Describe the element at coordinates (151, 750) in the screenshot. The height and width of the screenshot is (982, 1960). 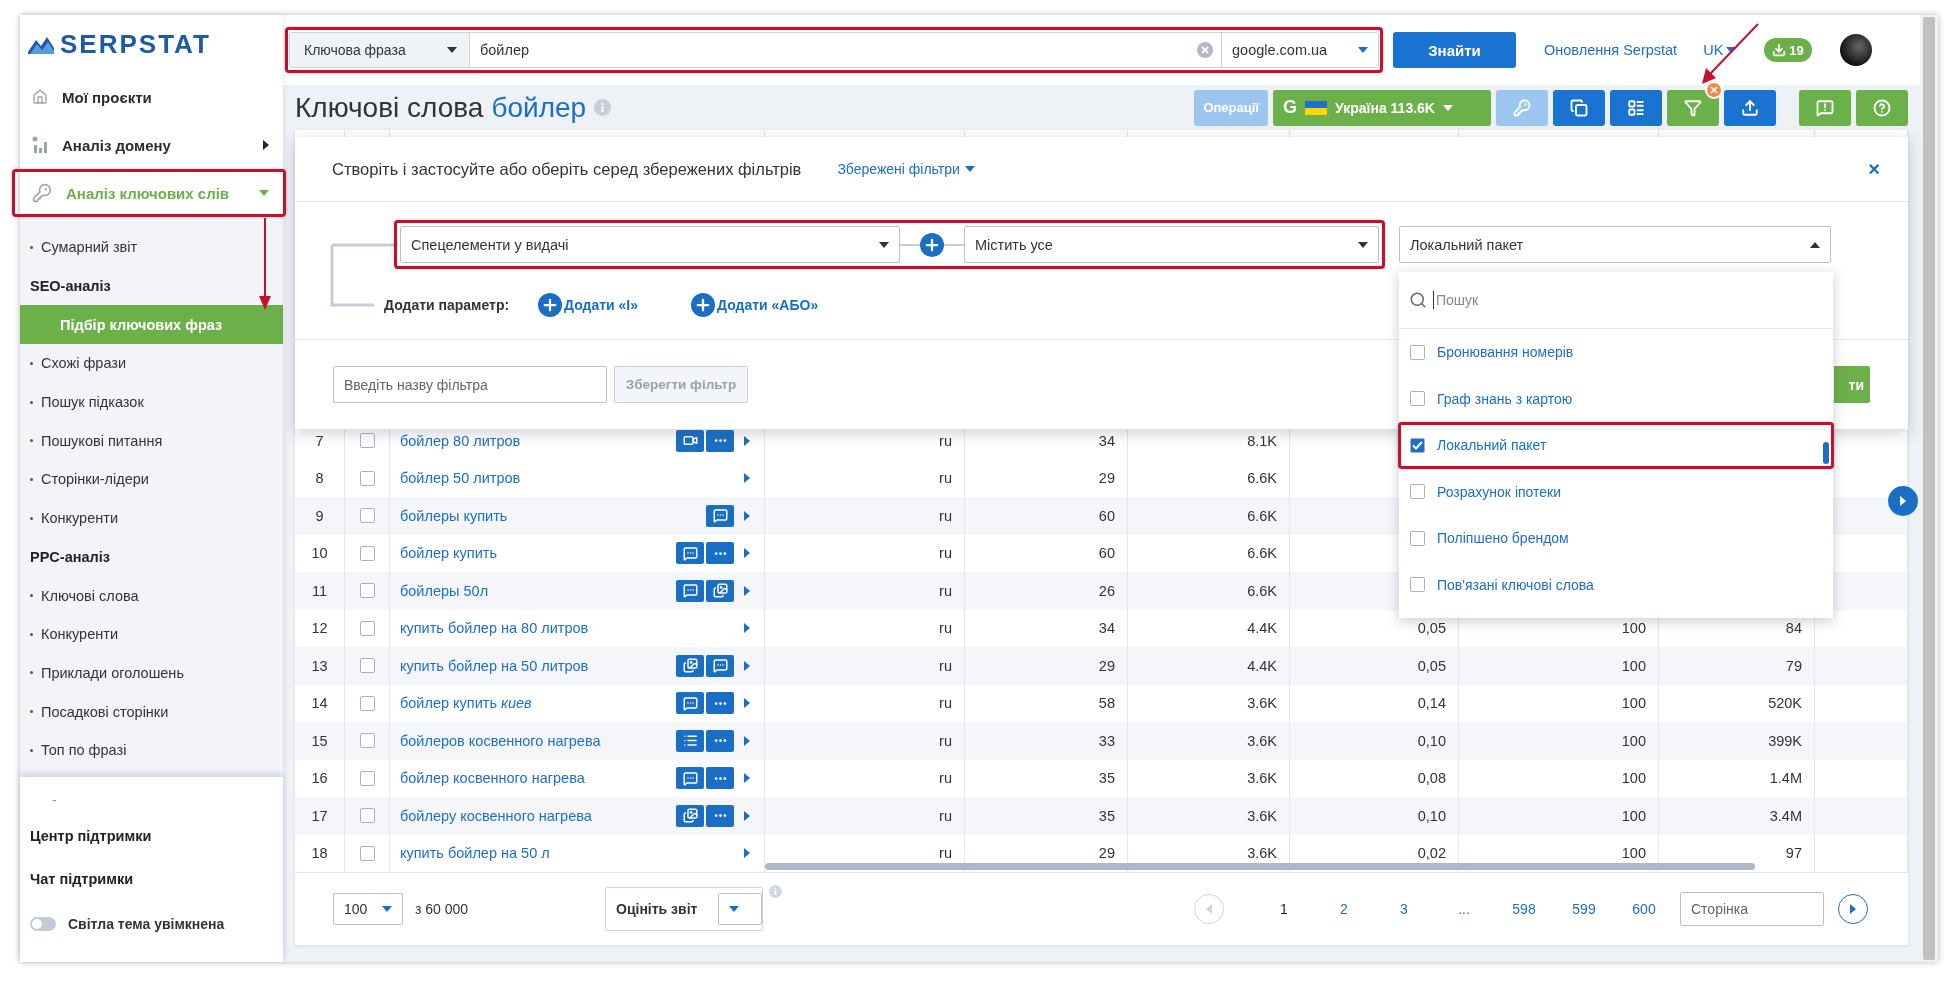
I see `submenu-item: Топ по фразі` at that location.